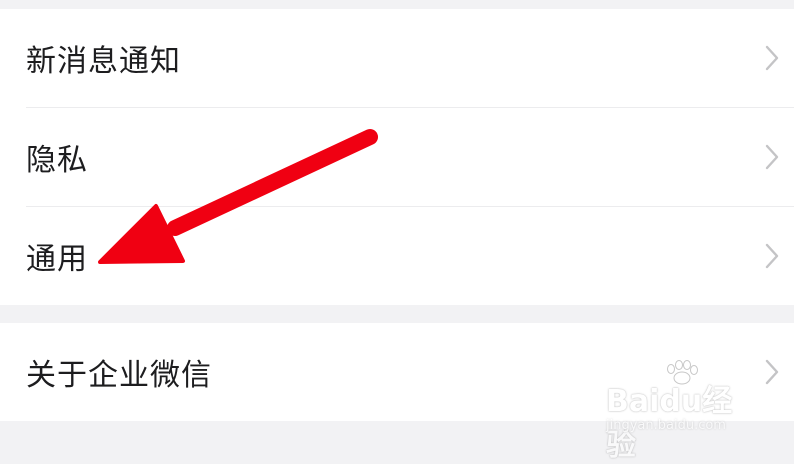 This screenshot has width=794, height=464. What do you see at coordinates (666, 425) in the screenshot?
I see `watermark-url: jingyan.baidu.com` at bounding box center [666, 425].